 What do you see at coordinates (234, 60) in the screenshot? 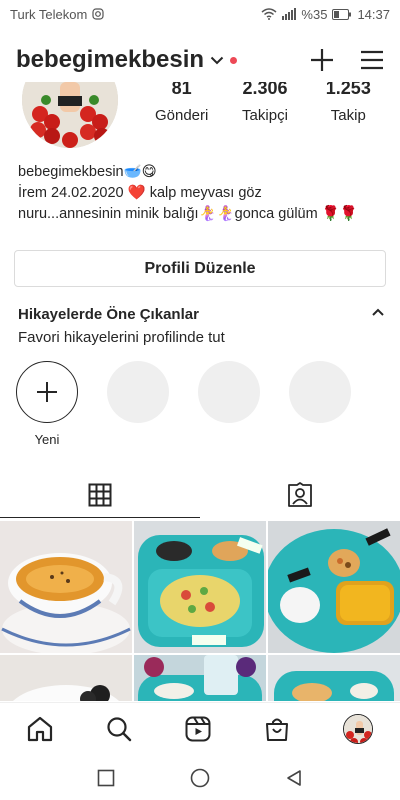
I see `notification-dot` at bounding box center [234, 60].